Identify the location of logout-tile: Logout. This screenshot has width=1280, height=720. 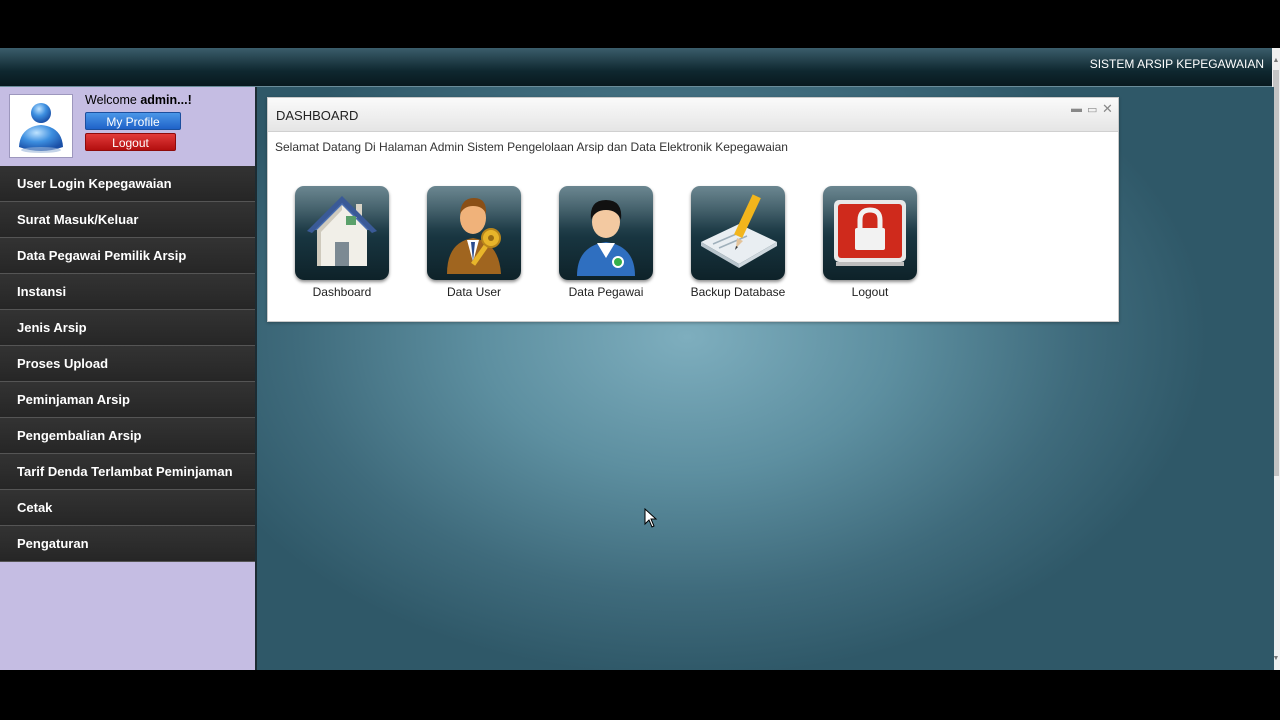
(870, 242).